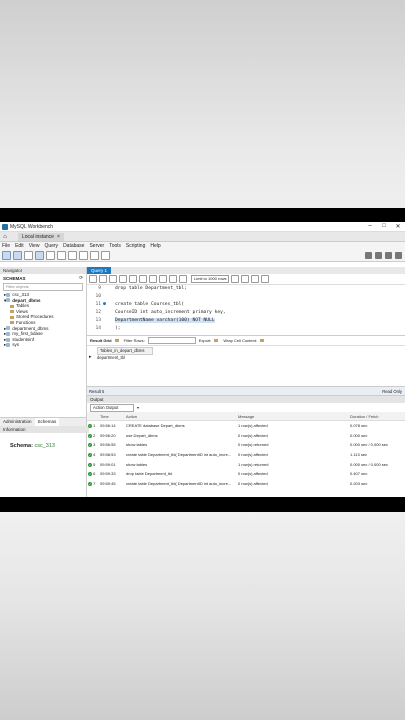 The image size is (405, 720). Describe the element at coordinates (378, 255) in the screenshot. I see `toggle-sidebar-icon` at that location.